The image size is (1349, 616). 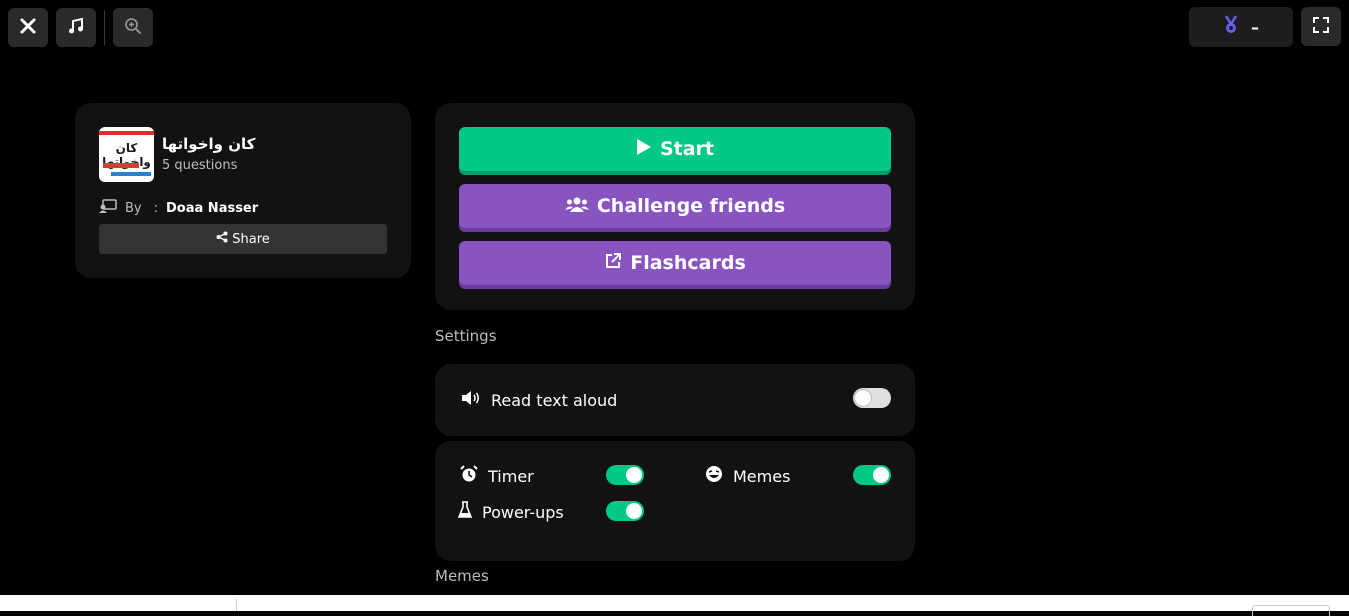 I want to click on flashcards-button: Flashcards, so click(x=675, y=263).